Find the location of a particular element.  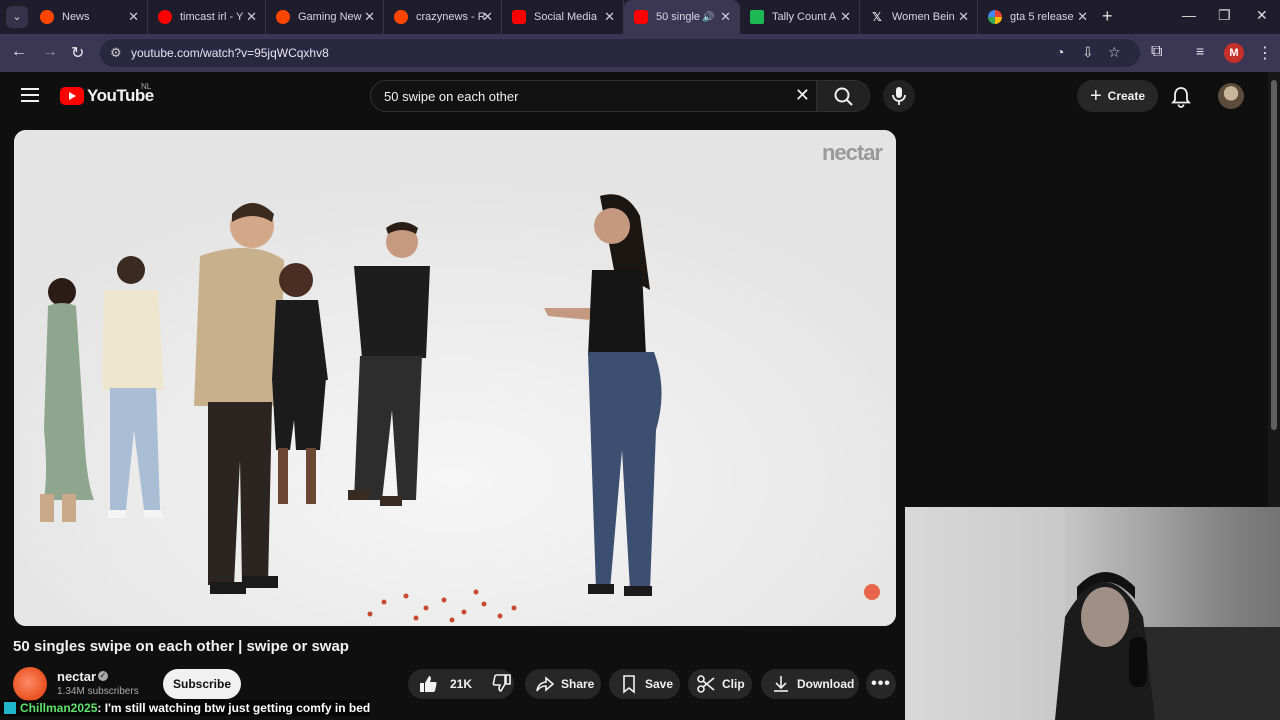

search-input: 50 swipe on each other ✕ is located at coordinates (593, 96).